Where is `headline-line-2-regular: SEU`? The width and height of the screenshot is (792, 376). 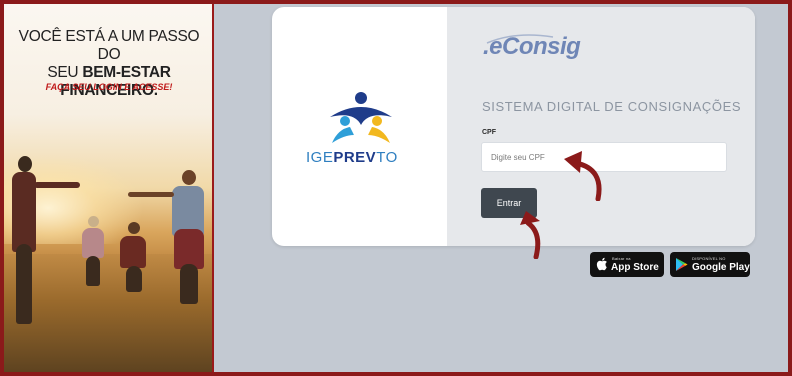 headline-line-2-regular: SEU is located at coordinates (65, 72).